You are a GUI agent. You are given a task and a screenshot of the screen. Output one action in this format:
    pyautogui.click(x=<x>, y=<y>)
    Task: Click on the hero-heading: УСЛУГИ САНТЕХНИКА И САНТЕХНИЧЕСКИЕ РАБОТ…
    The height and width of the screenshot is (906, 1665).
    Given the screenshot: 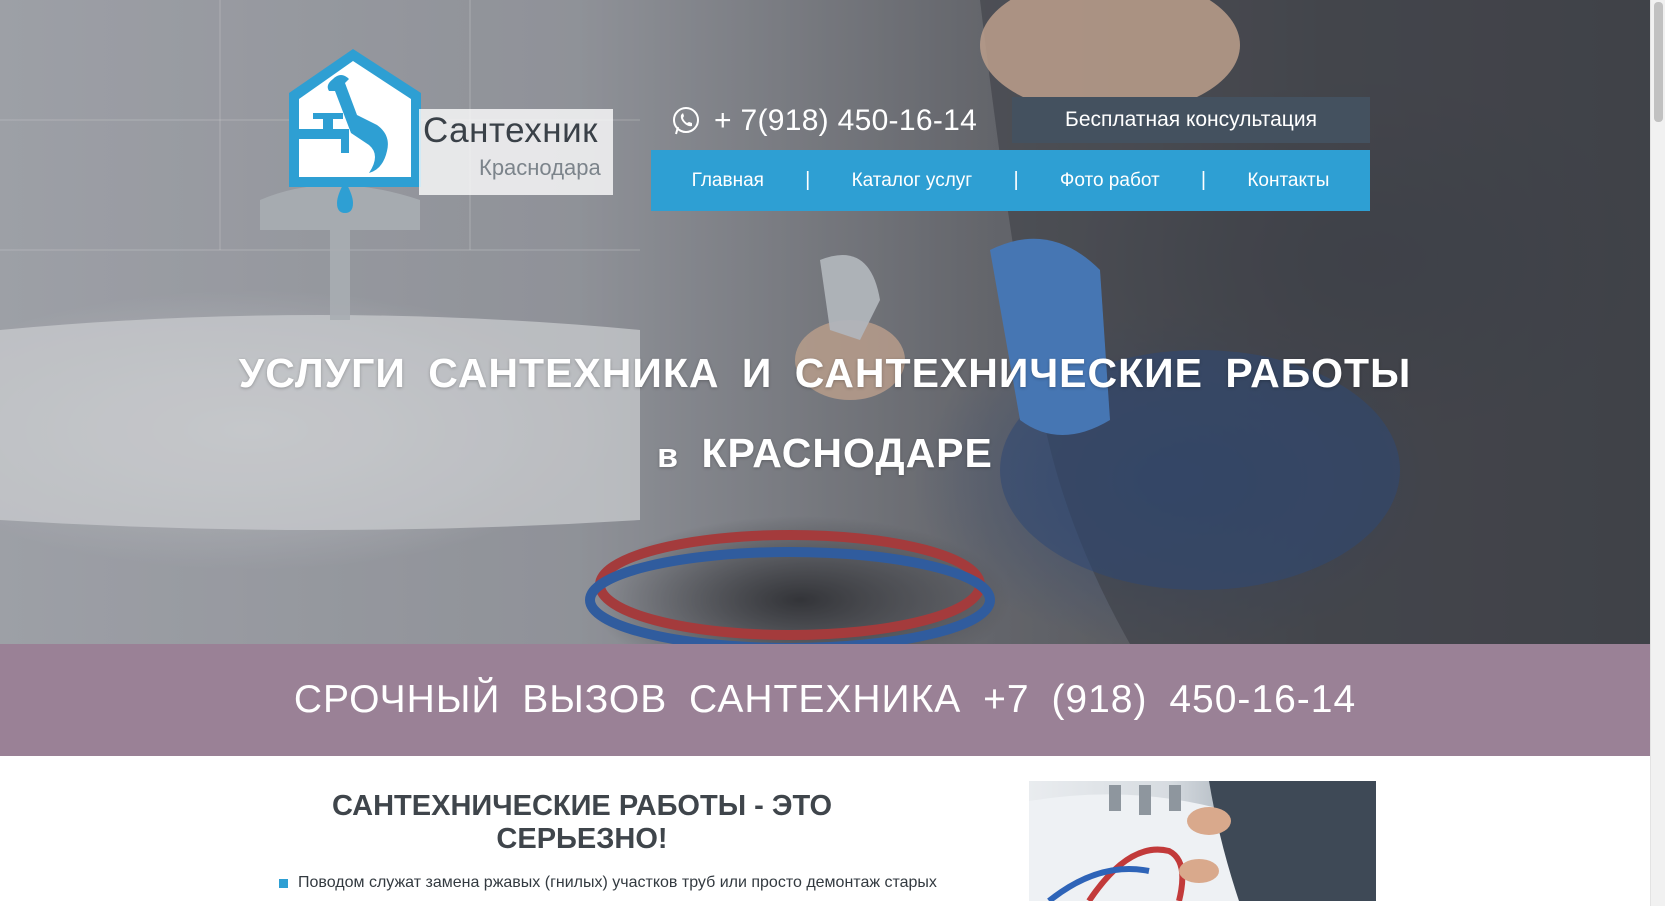 What is the action you would take?
    pyautogui.click(x=825, y=373)
    